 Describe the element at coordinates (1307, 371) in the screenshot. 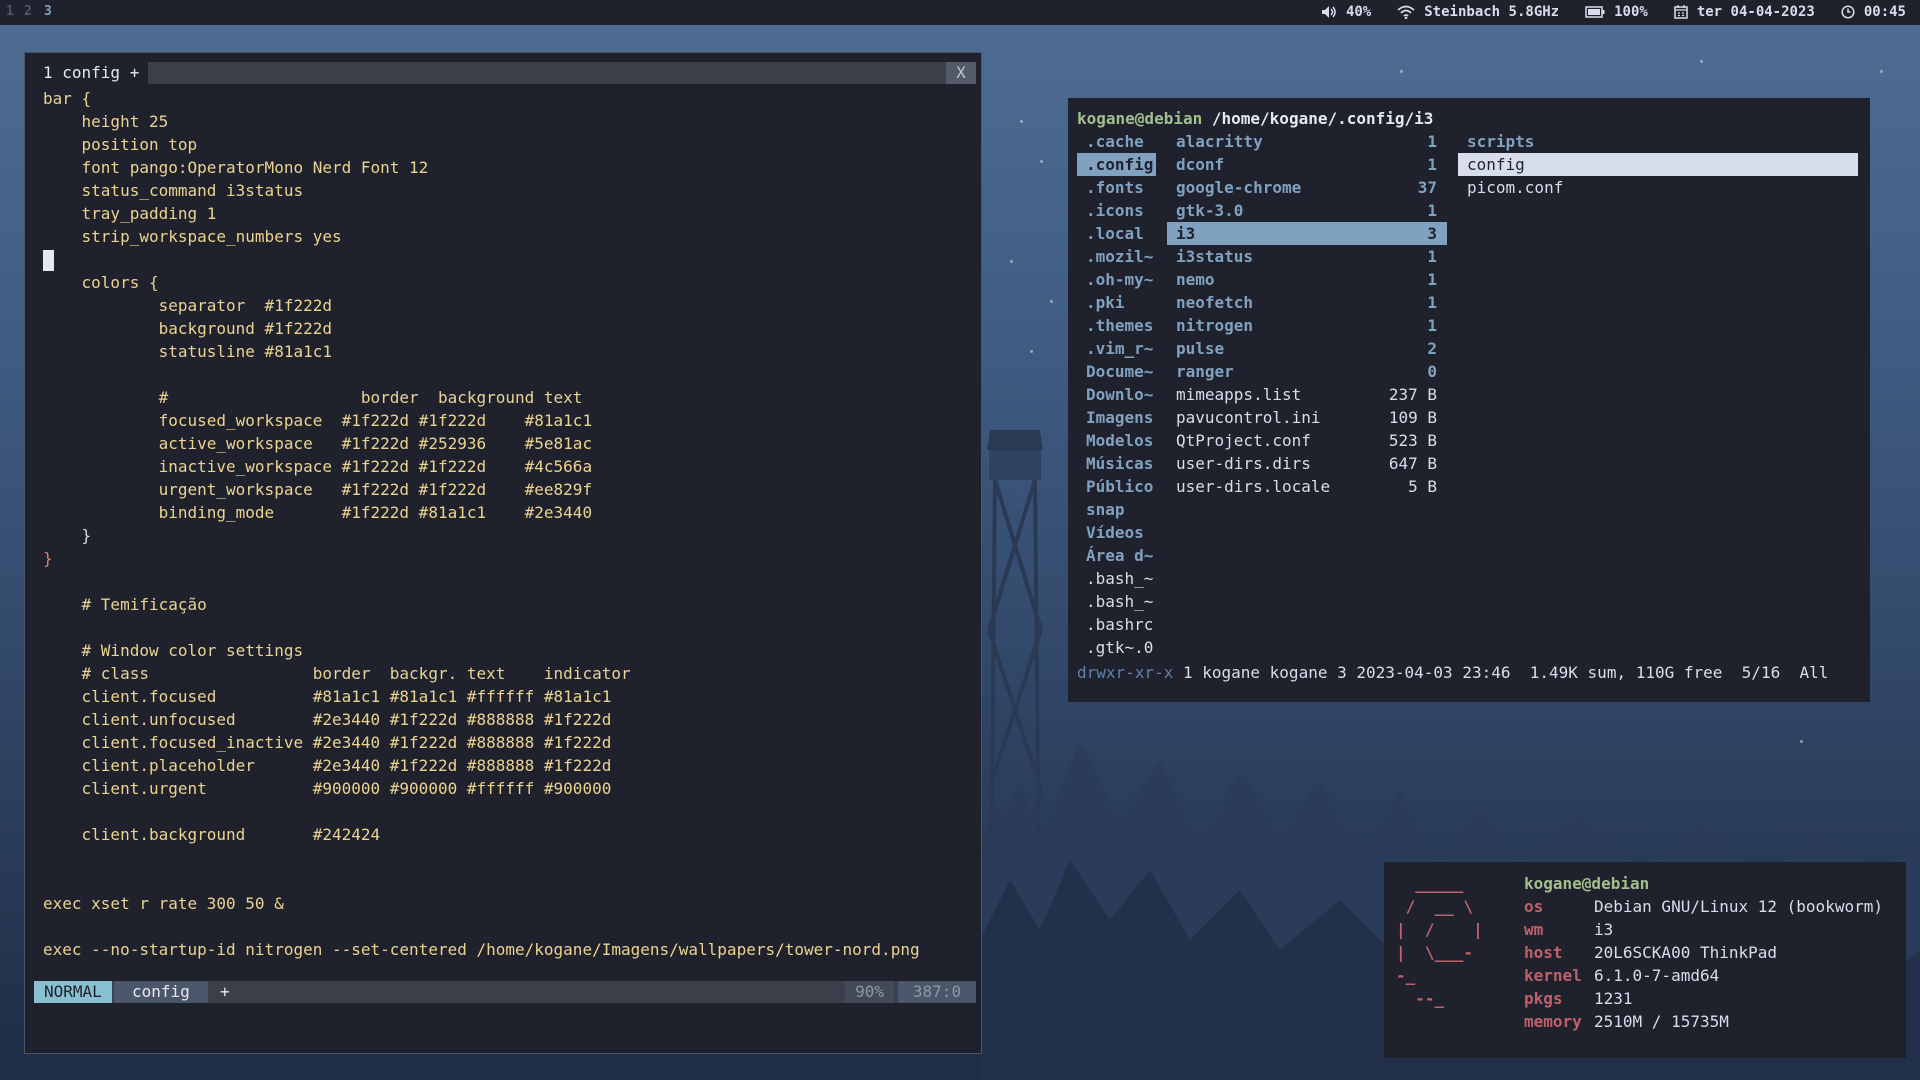

I see `current-dir-item: ranger 0` at that location.